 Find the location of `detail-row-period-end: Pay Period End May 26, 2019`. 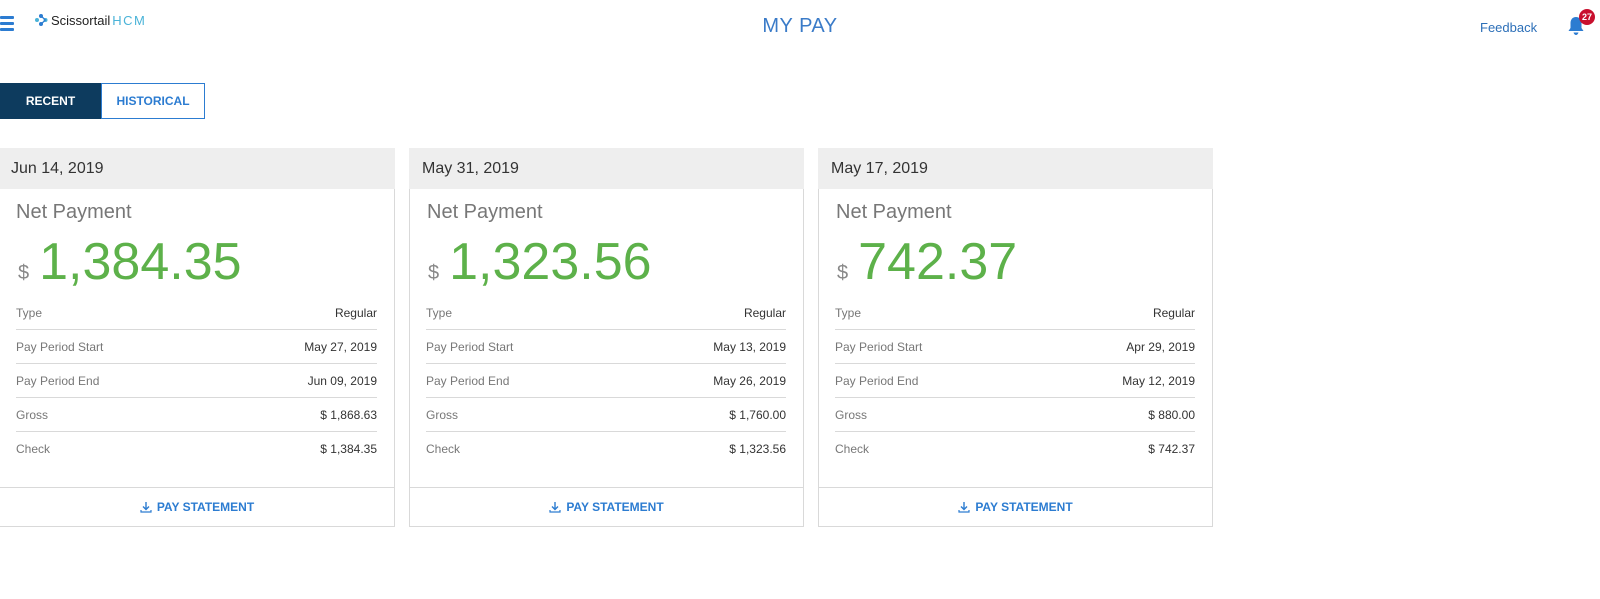

detail-row-period-end: Pay Period End May 26, 2019 is located at coordinates (606, 381).